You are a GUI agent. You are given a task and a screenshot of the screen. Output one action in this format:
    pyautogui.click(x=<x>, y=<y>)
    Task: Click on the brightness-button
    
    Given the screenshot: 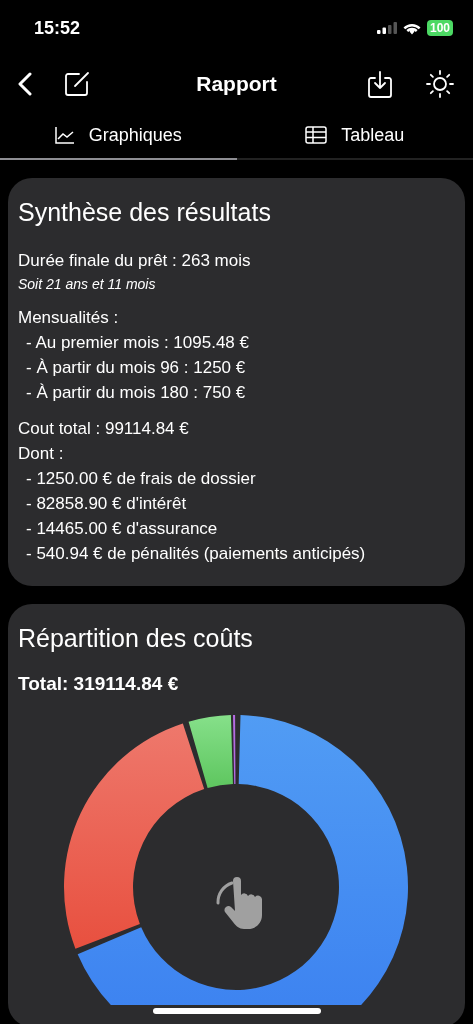 What is the action you would take?
    pyautogui.click(x=440, y=84)
    